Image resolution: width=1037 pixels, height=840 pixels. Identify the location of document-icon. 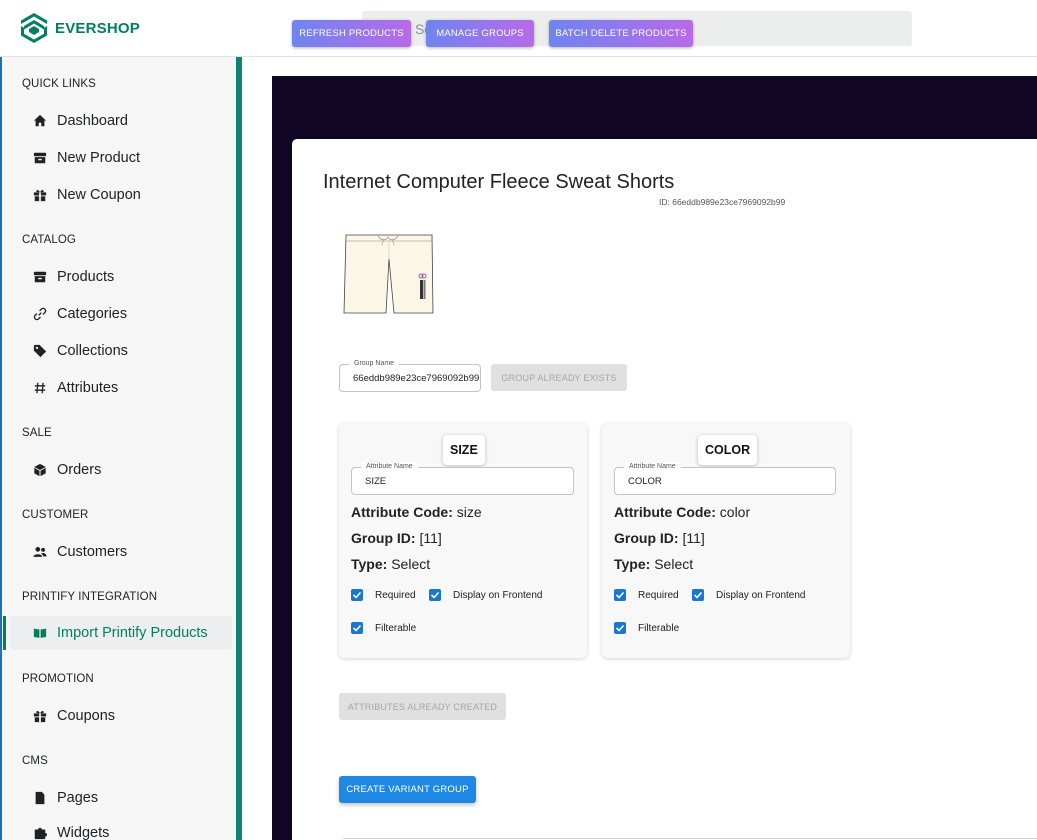
(39, 798).